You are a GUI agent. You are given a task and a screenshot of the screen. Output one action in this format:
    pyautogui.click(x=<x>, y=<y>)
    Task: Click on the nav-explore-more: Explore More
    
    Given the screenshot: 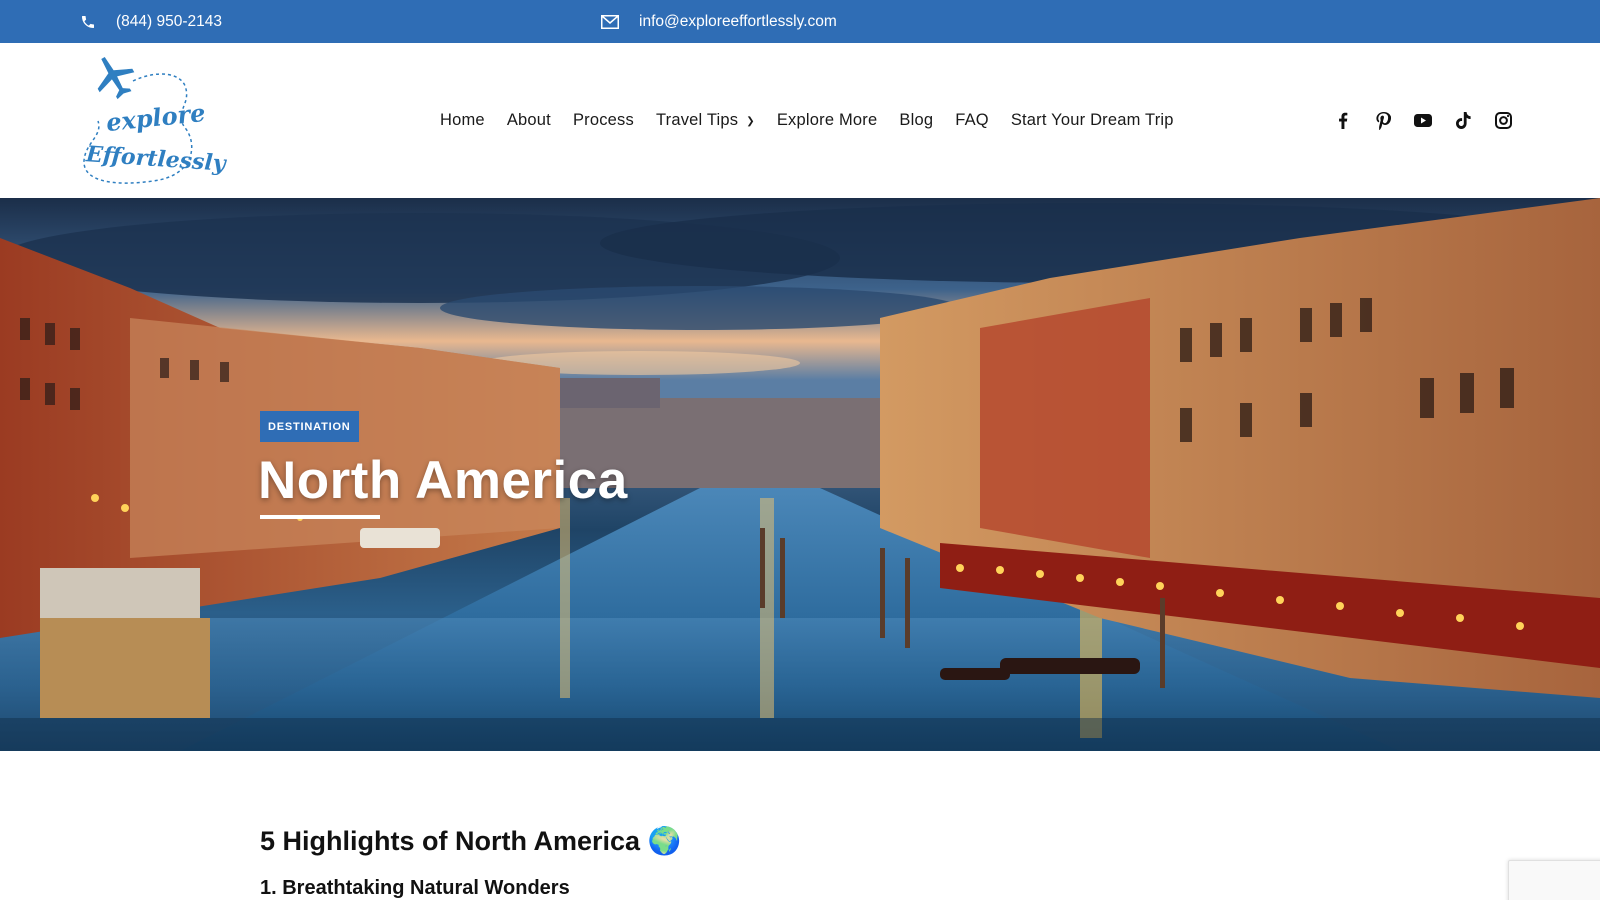 What is the action you would take?
    pyautogui.click(x=827, y=120)
    